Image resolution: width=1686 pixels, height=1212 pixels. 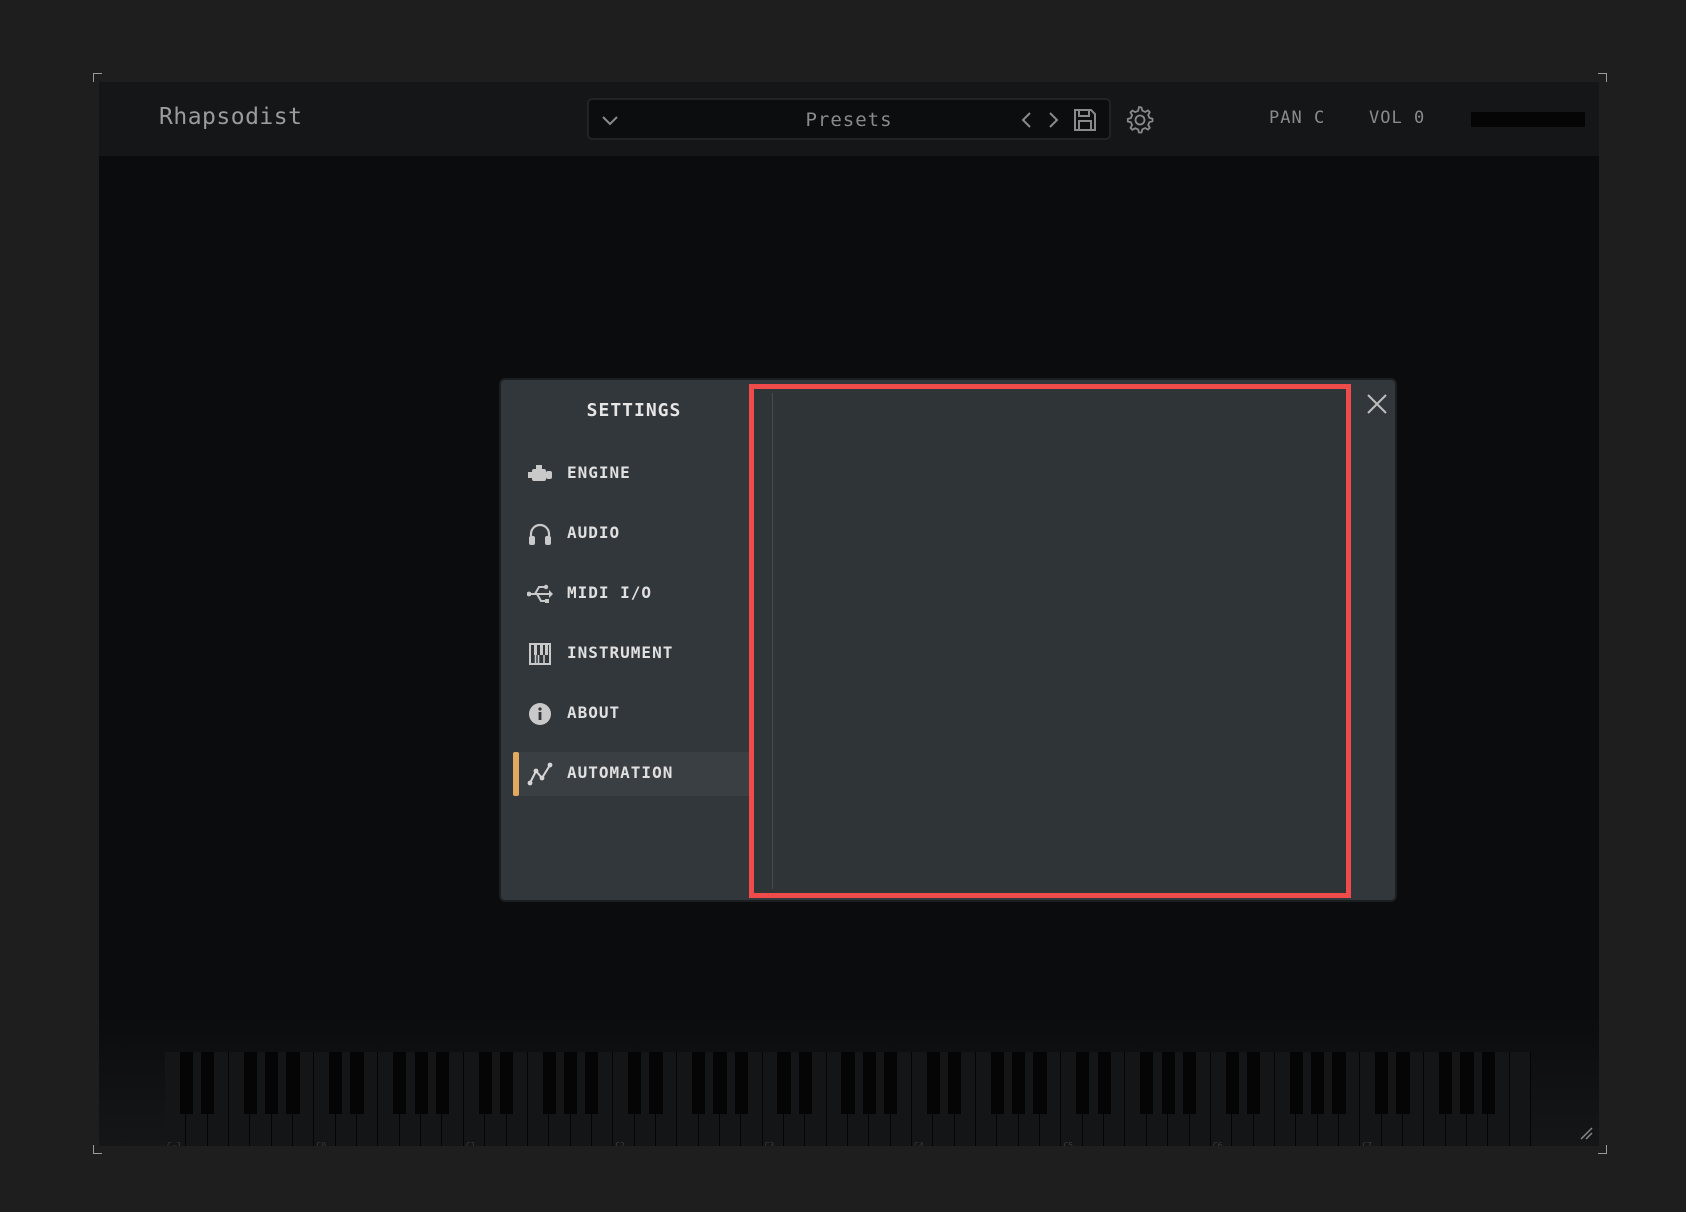 I want to click on info-icon, so click(x=540, y=714).